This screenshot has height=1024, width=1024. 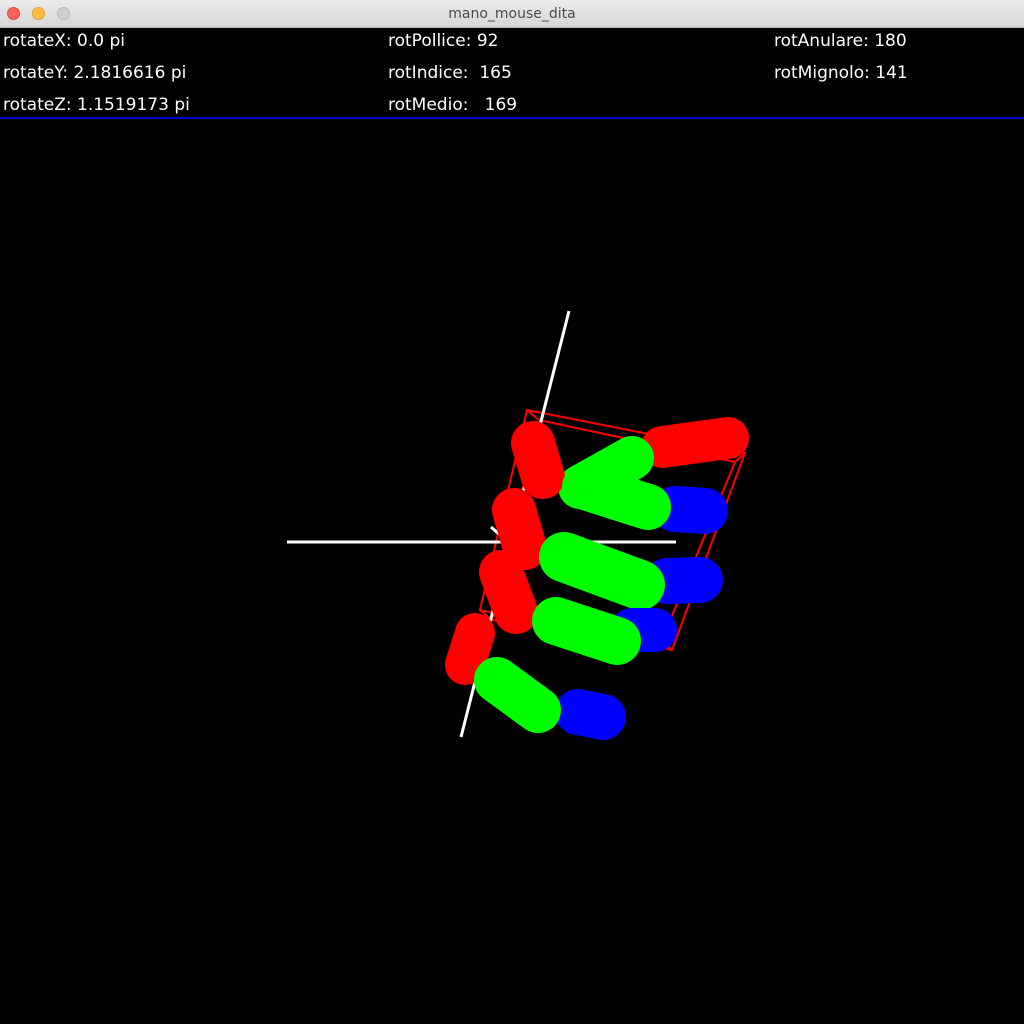 I want to click on finger-3-distal, so click(x=683, y=580).